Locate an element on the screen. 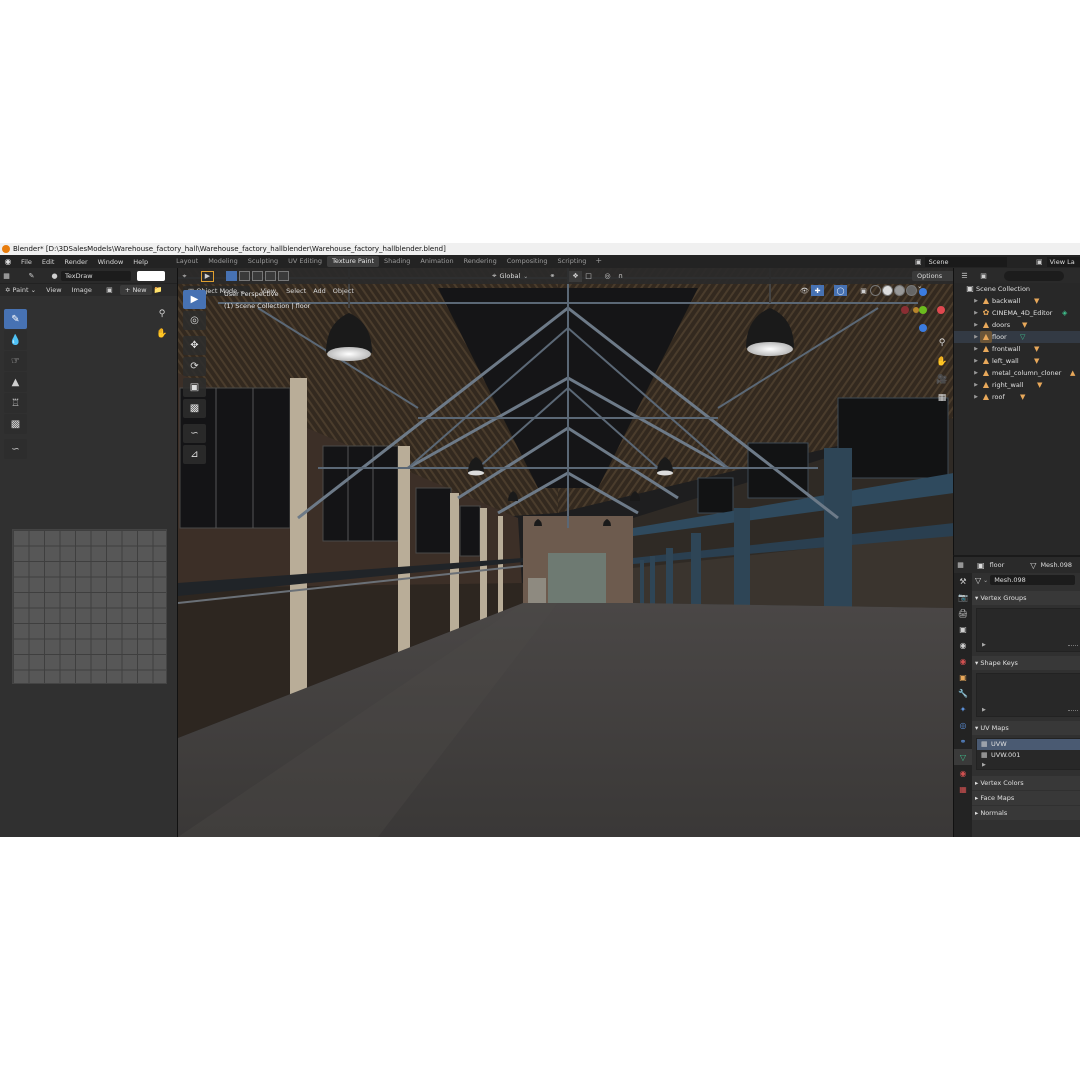  pivot-point-icon: ⚭ is located at coordinates (552, 276).